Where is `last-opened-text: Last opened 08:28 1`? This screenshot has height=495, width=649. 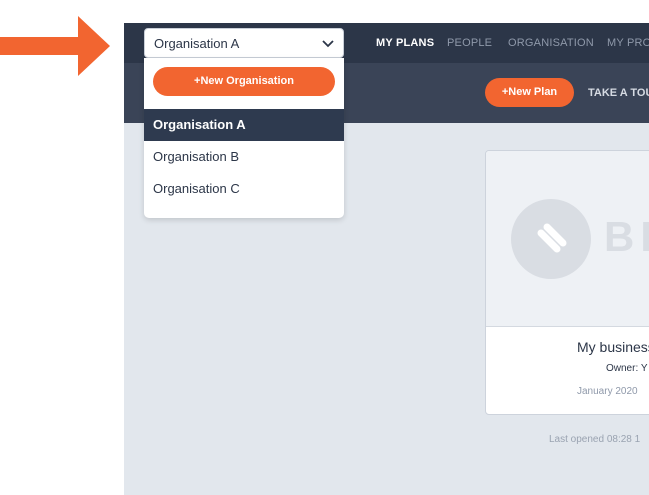 last-opened-text: Last opened 08:28 1 is located at coordinates (595, 439).